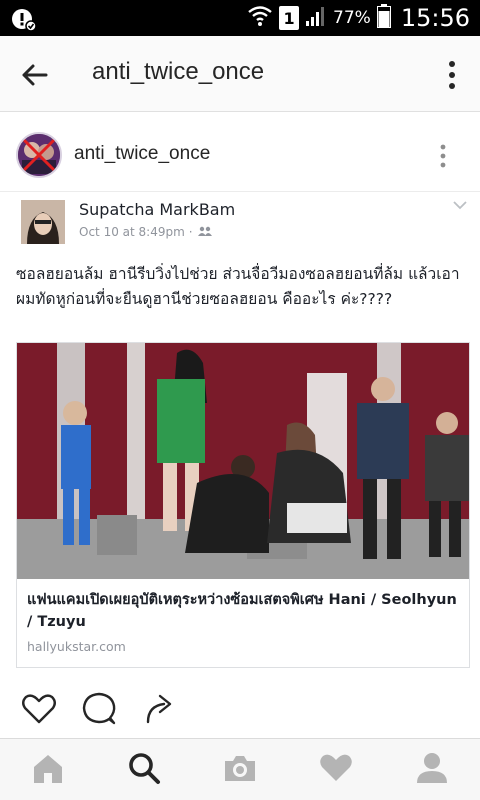  What do you see at coordinates (460, 203) in the screenshot?
I see `chevron-down-icon` at bounding box center [460, 203].